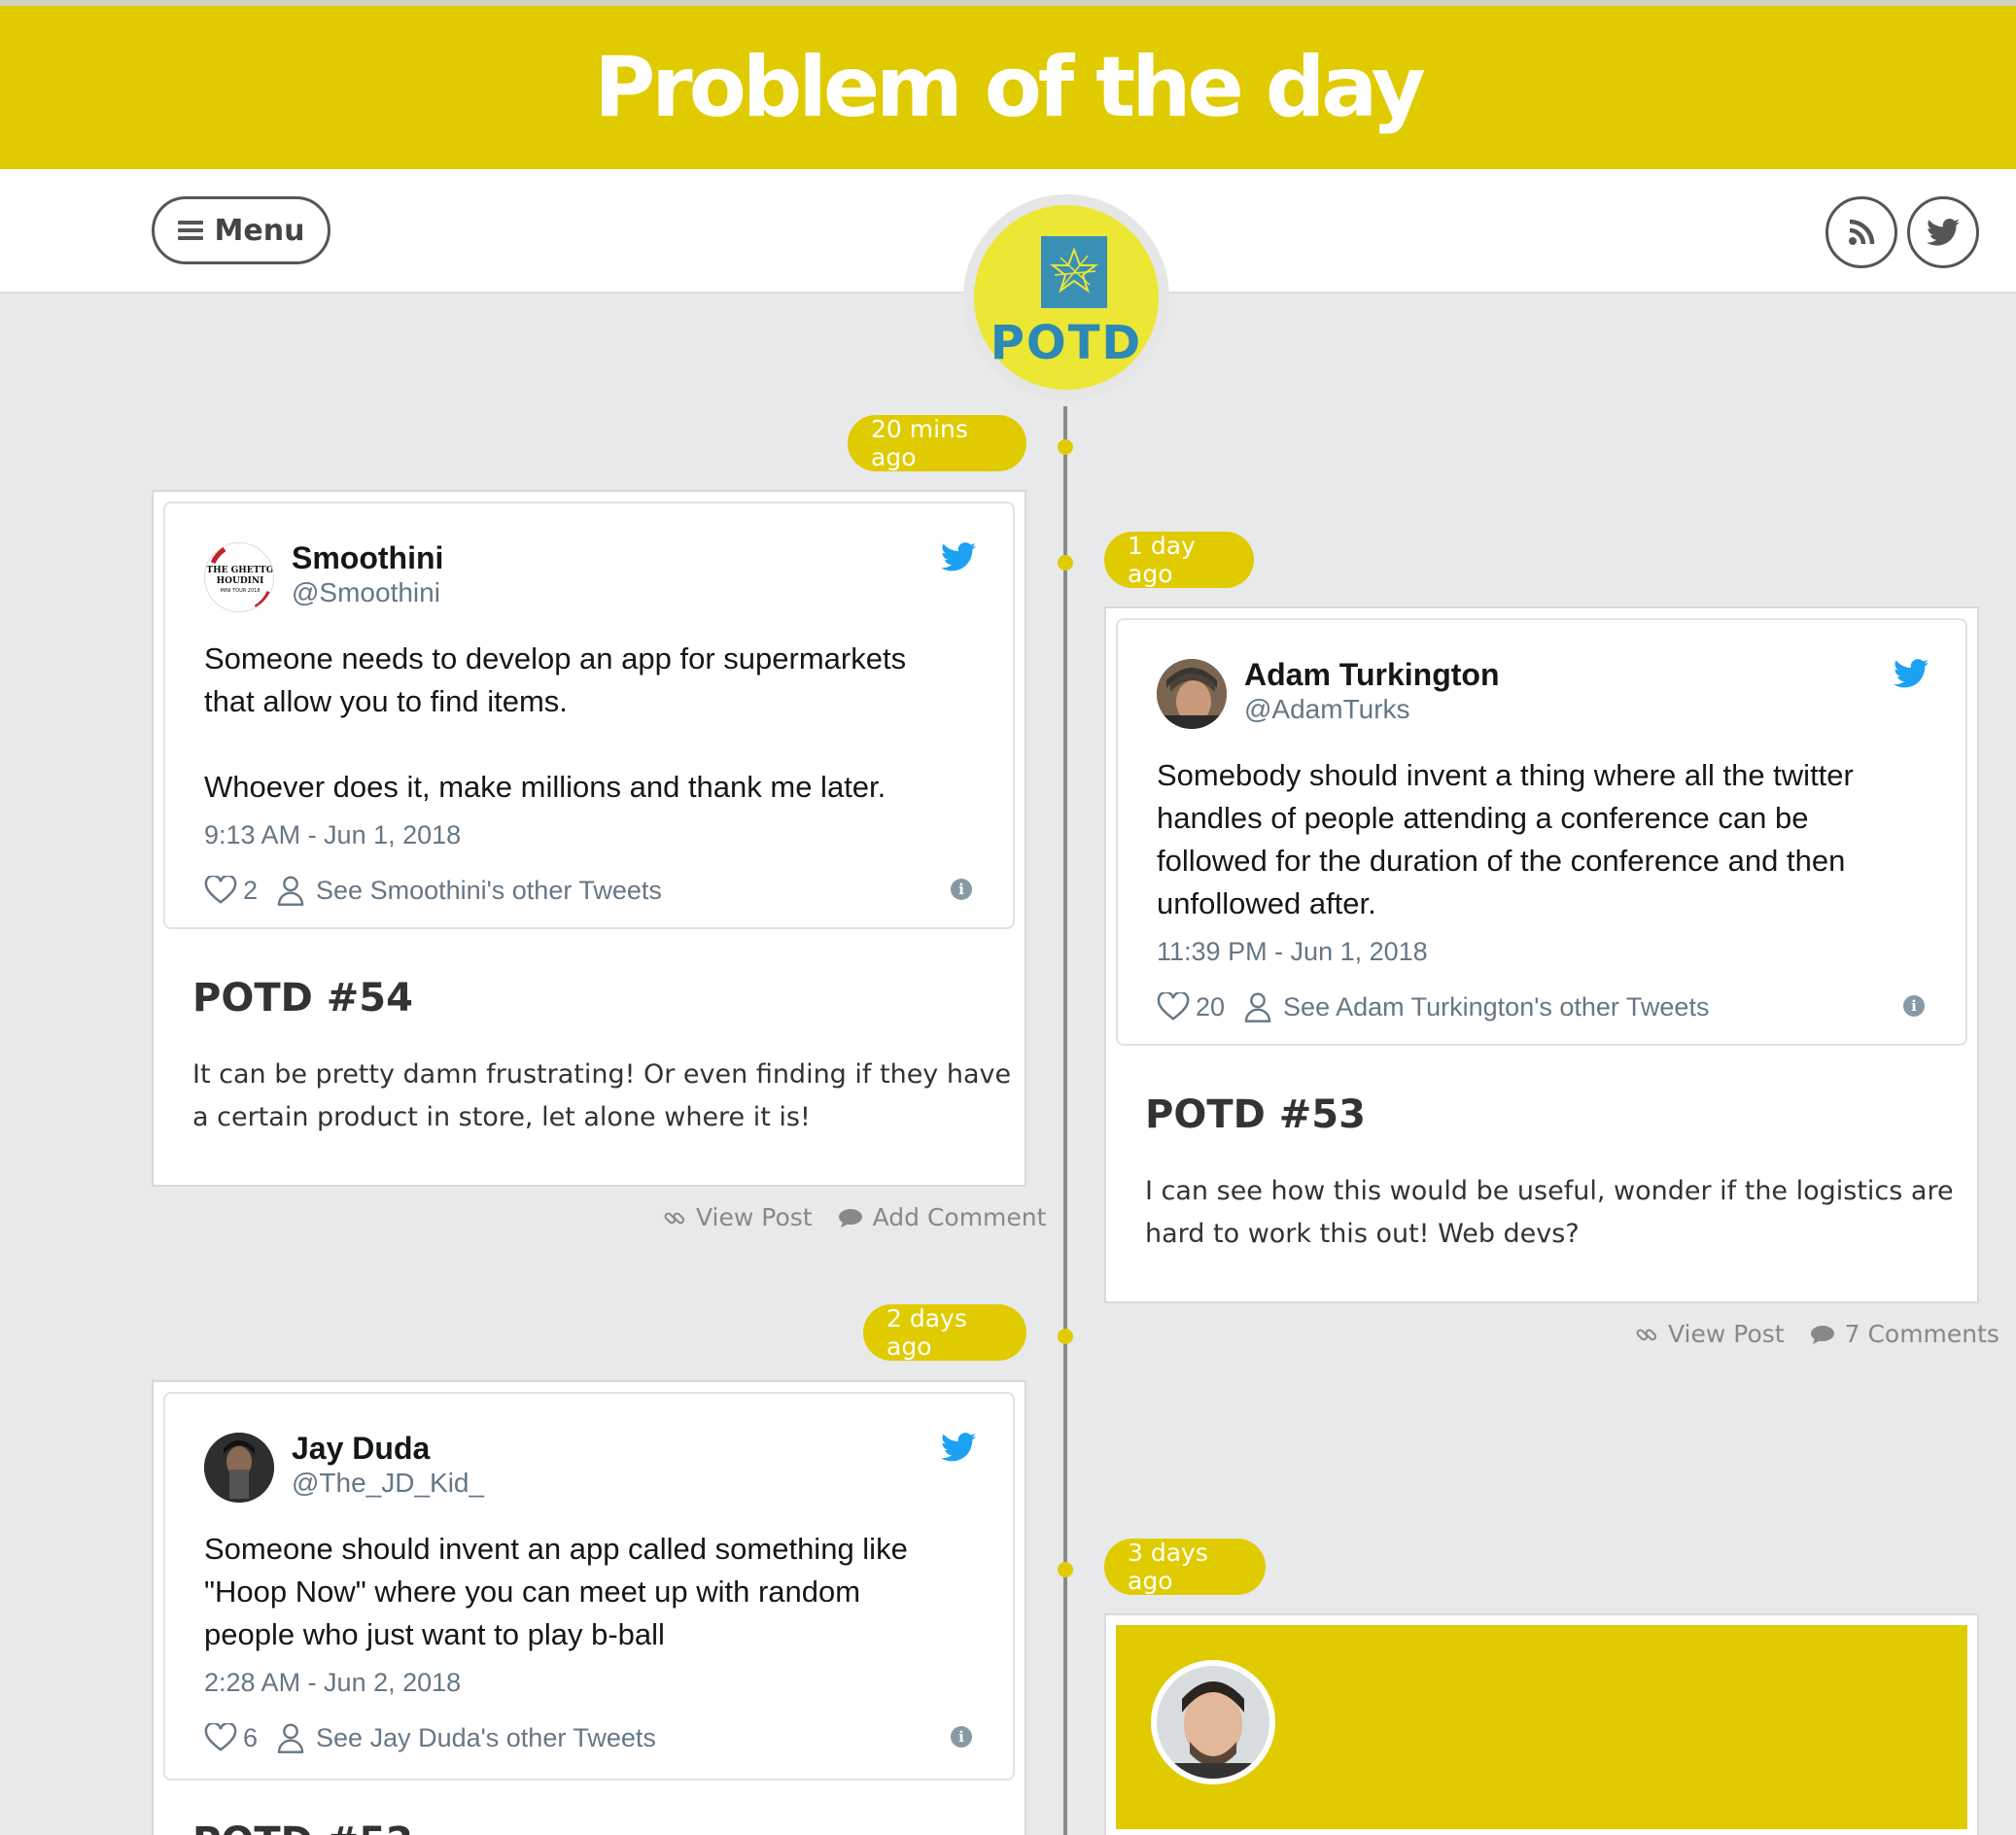  Describe the element at coordinates (302, 999) in the screenshot. I see `post-title: POTD #54` at that location.